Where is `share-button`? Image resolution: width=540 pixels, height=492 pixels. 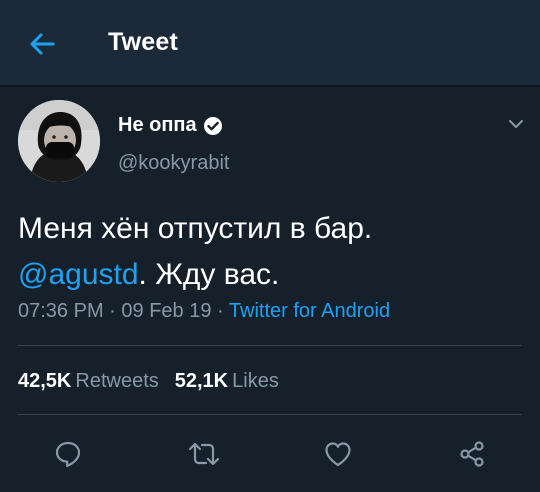 share-button is located at coordinates (472, 454).